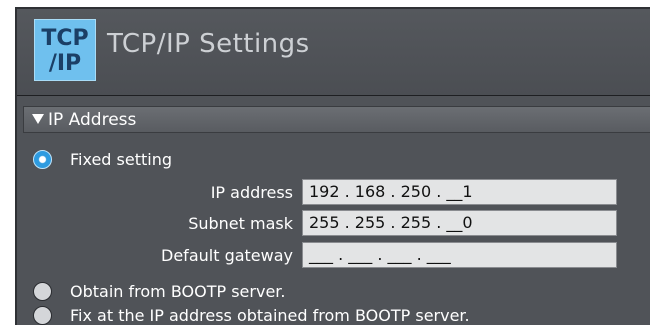 Image resolution: width=650 pixels, height=325 pixels. Describe the element at coordinates (336, 119) in the screenshot. I see `ip-address-section-header: IP Address` at that location.